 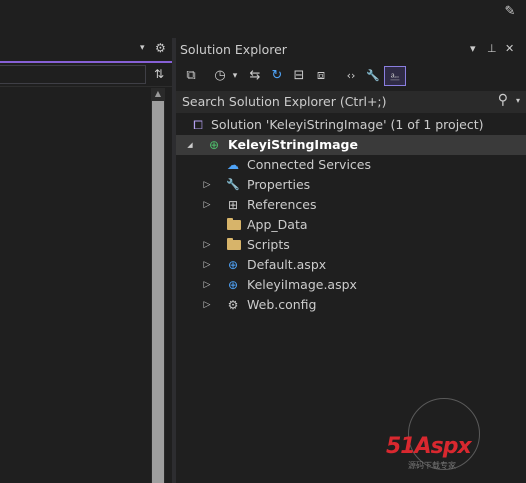 I want to click on tree-item-label: Scripts, so click(x=268, y=244).